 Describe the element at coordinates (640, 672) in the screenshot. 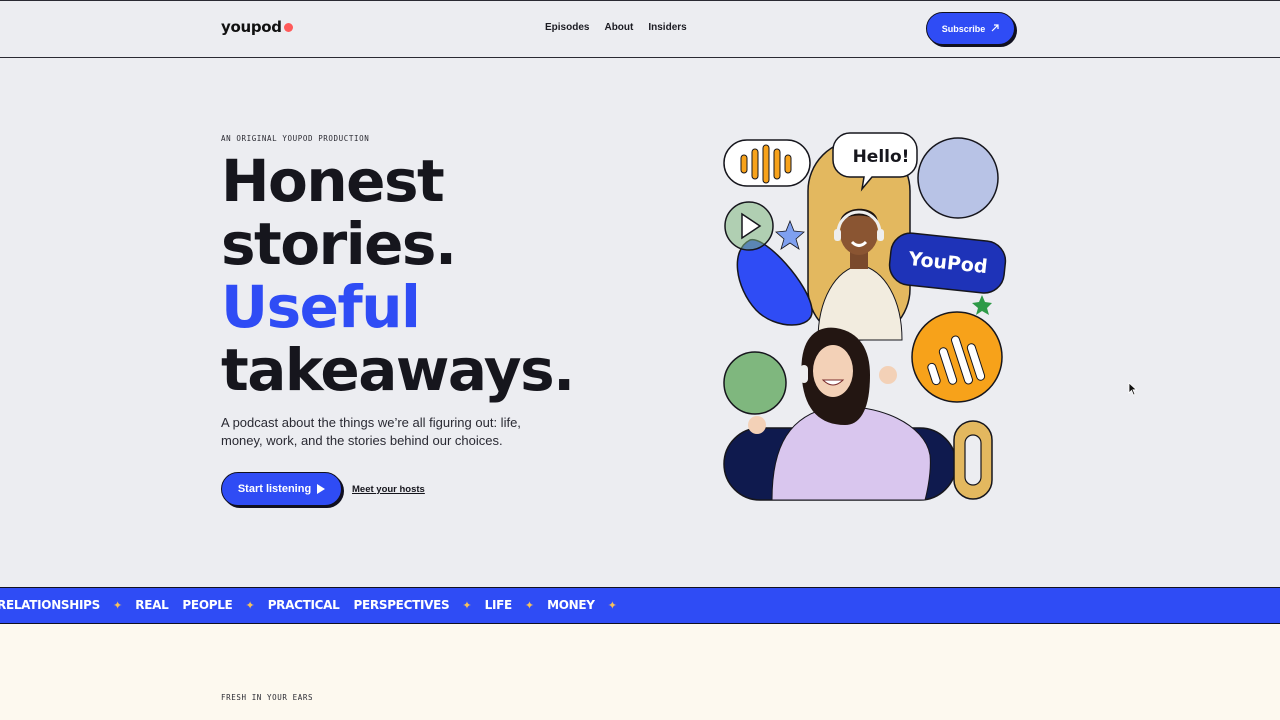

I see `episodes-section` at that location.